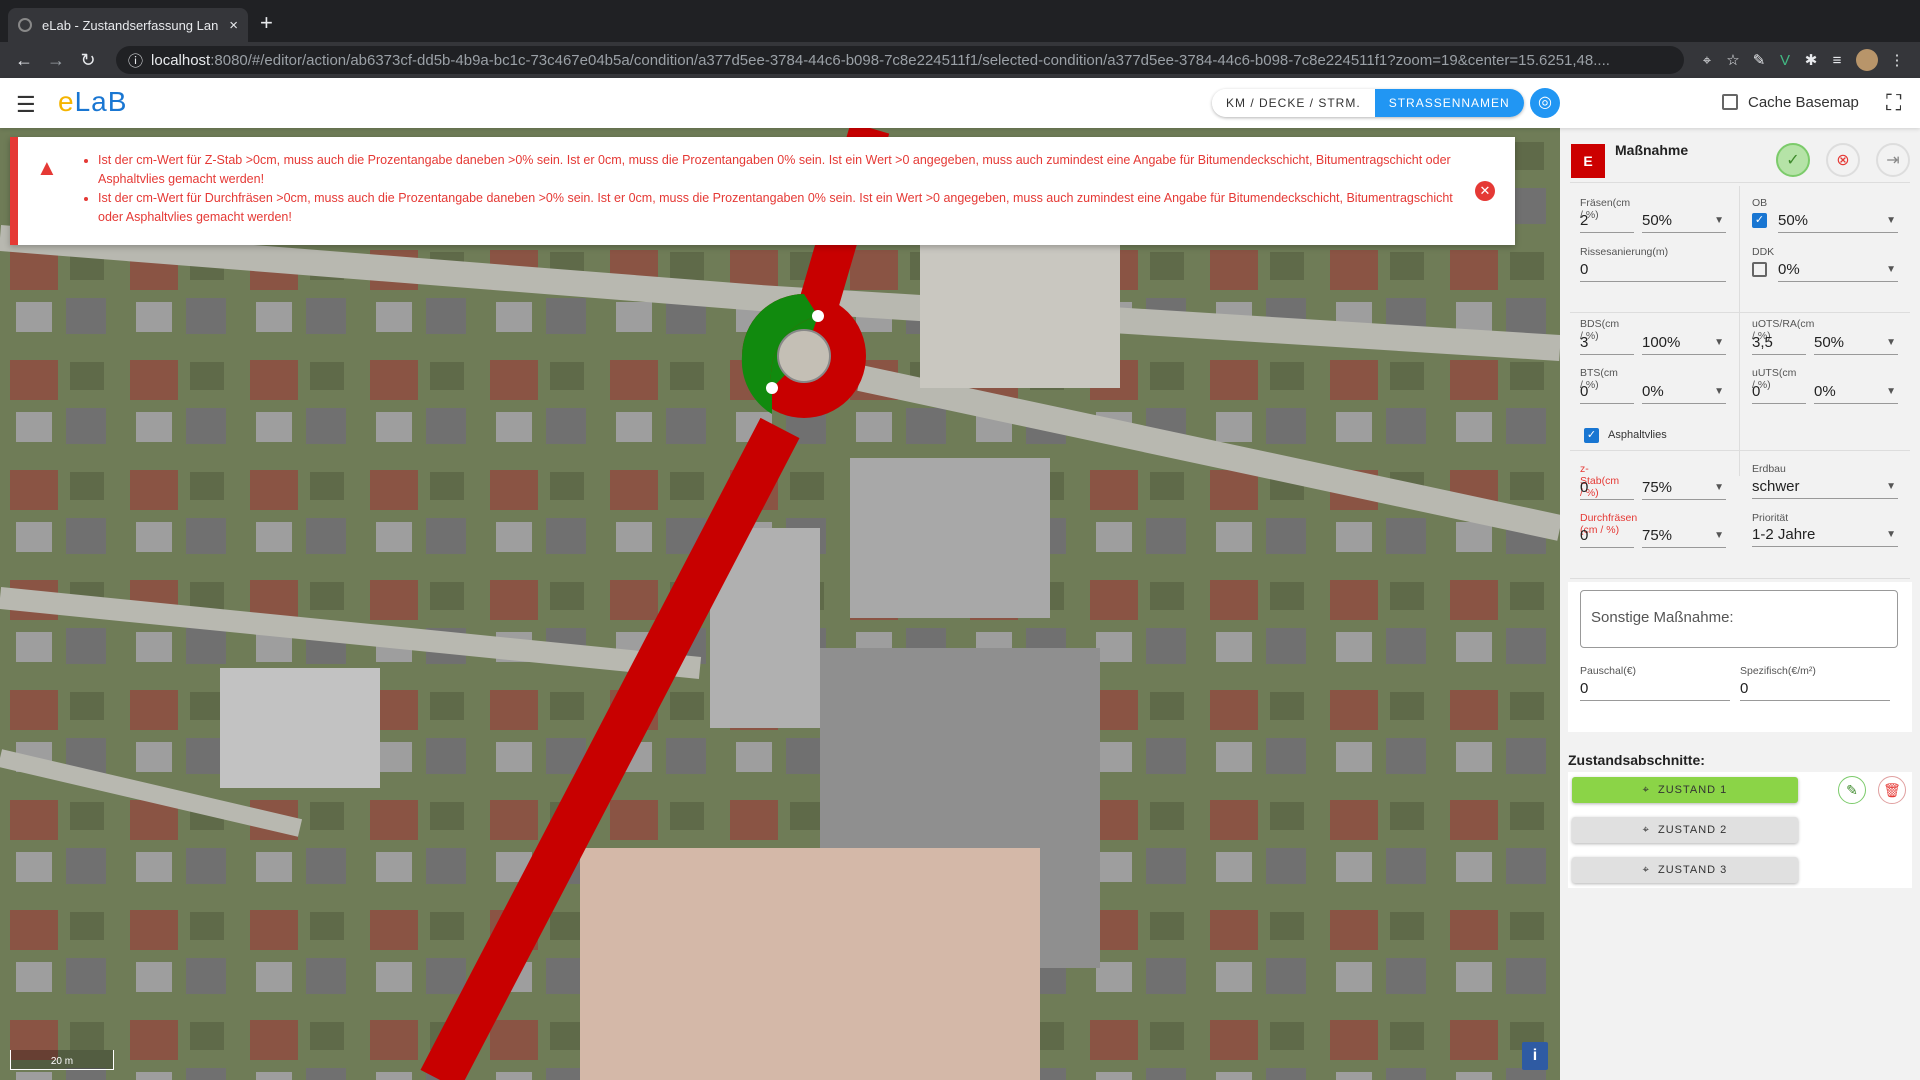  I want to click on zustand-2-button: ⌖ ZUSTAND 2, so click(1685, 830).